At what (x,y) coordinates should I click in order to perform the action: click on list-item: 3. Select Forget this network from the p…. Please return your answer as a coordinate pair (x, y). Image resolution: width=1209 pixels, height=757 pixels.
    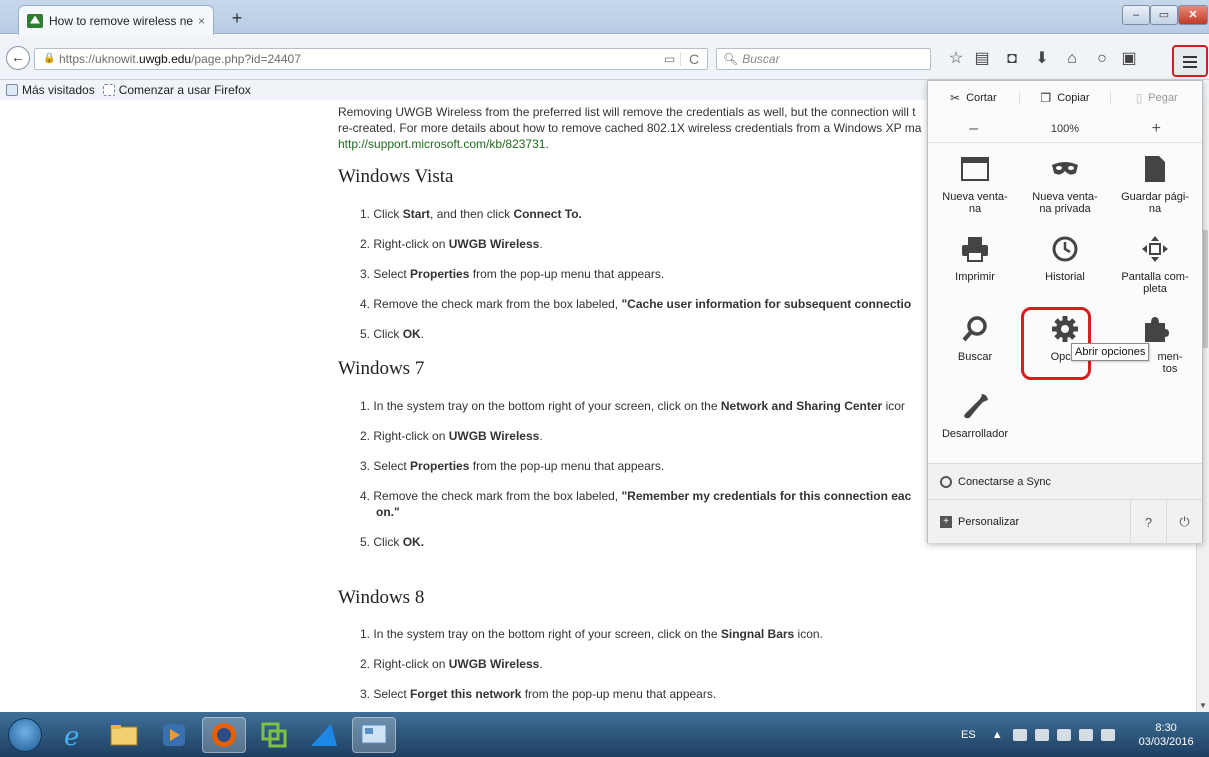
    Looking at the image, I should click on (538, 694).